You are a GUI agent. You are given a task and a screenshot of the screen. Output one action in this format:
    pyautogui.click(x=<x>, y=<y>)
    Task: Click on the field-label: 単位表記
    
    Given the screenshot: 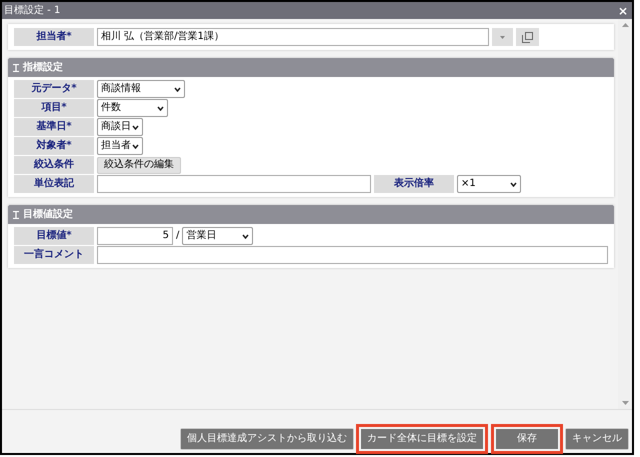 What is the action you would take?
    pyautogui.click(x=54, y=184)
    